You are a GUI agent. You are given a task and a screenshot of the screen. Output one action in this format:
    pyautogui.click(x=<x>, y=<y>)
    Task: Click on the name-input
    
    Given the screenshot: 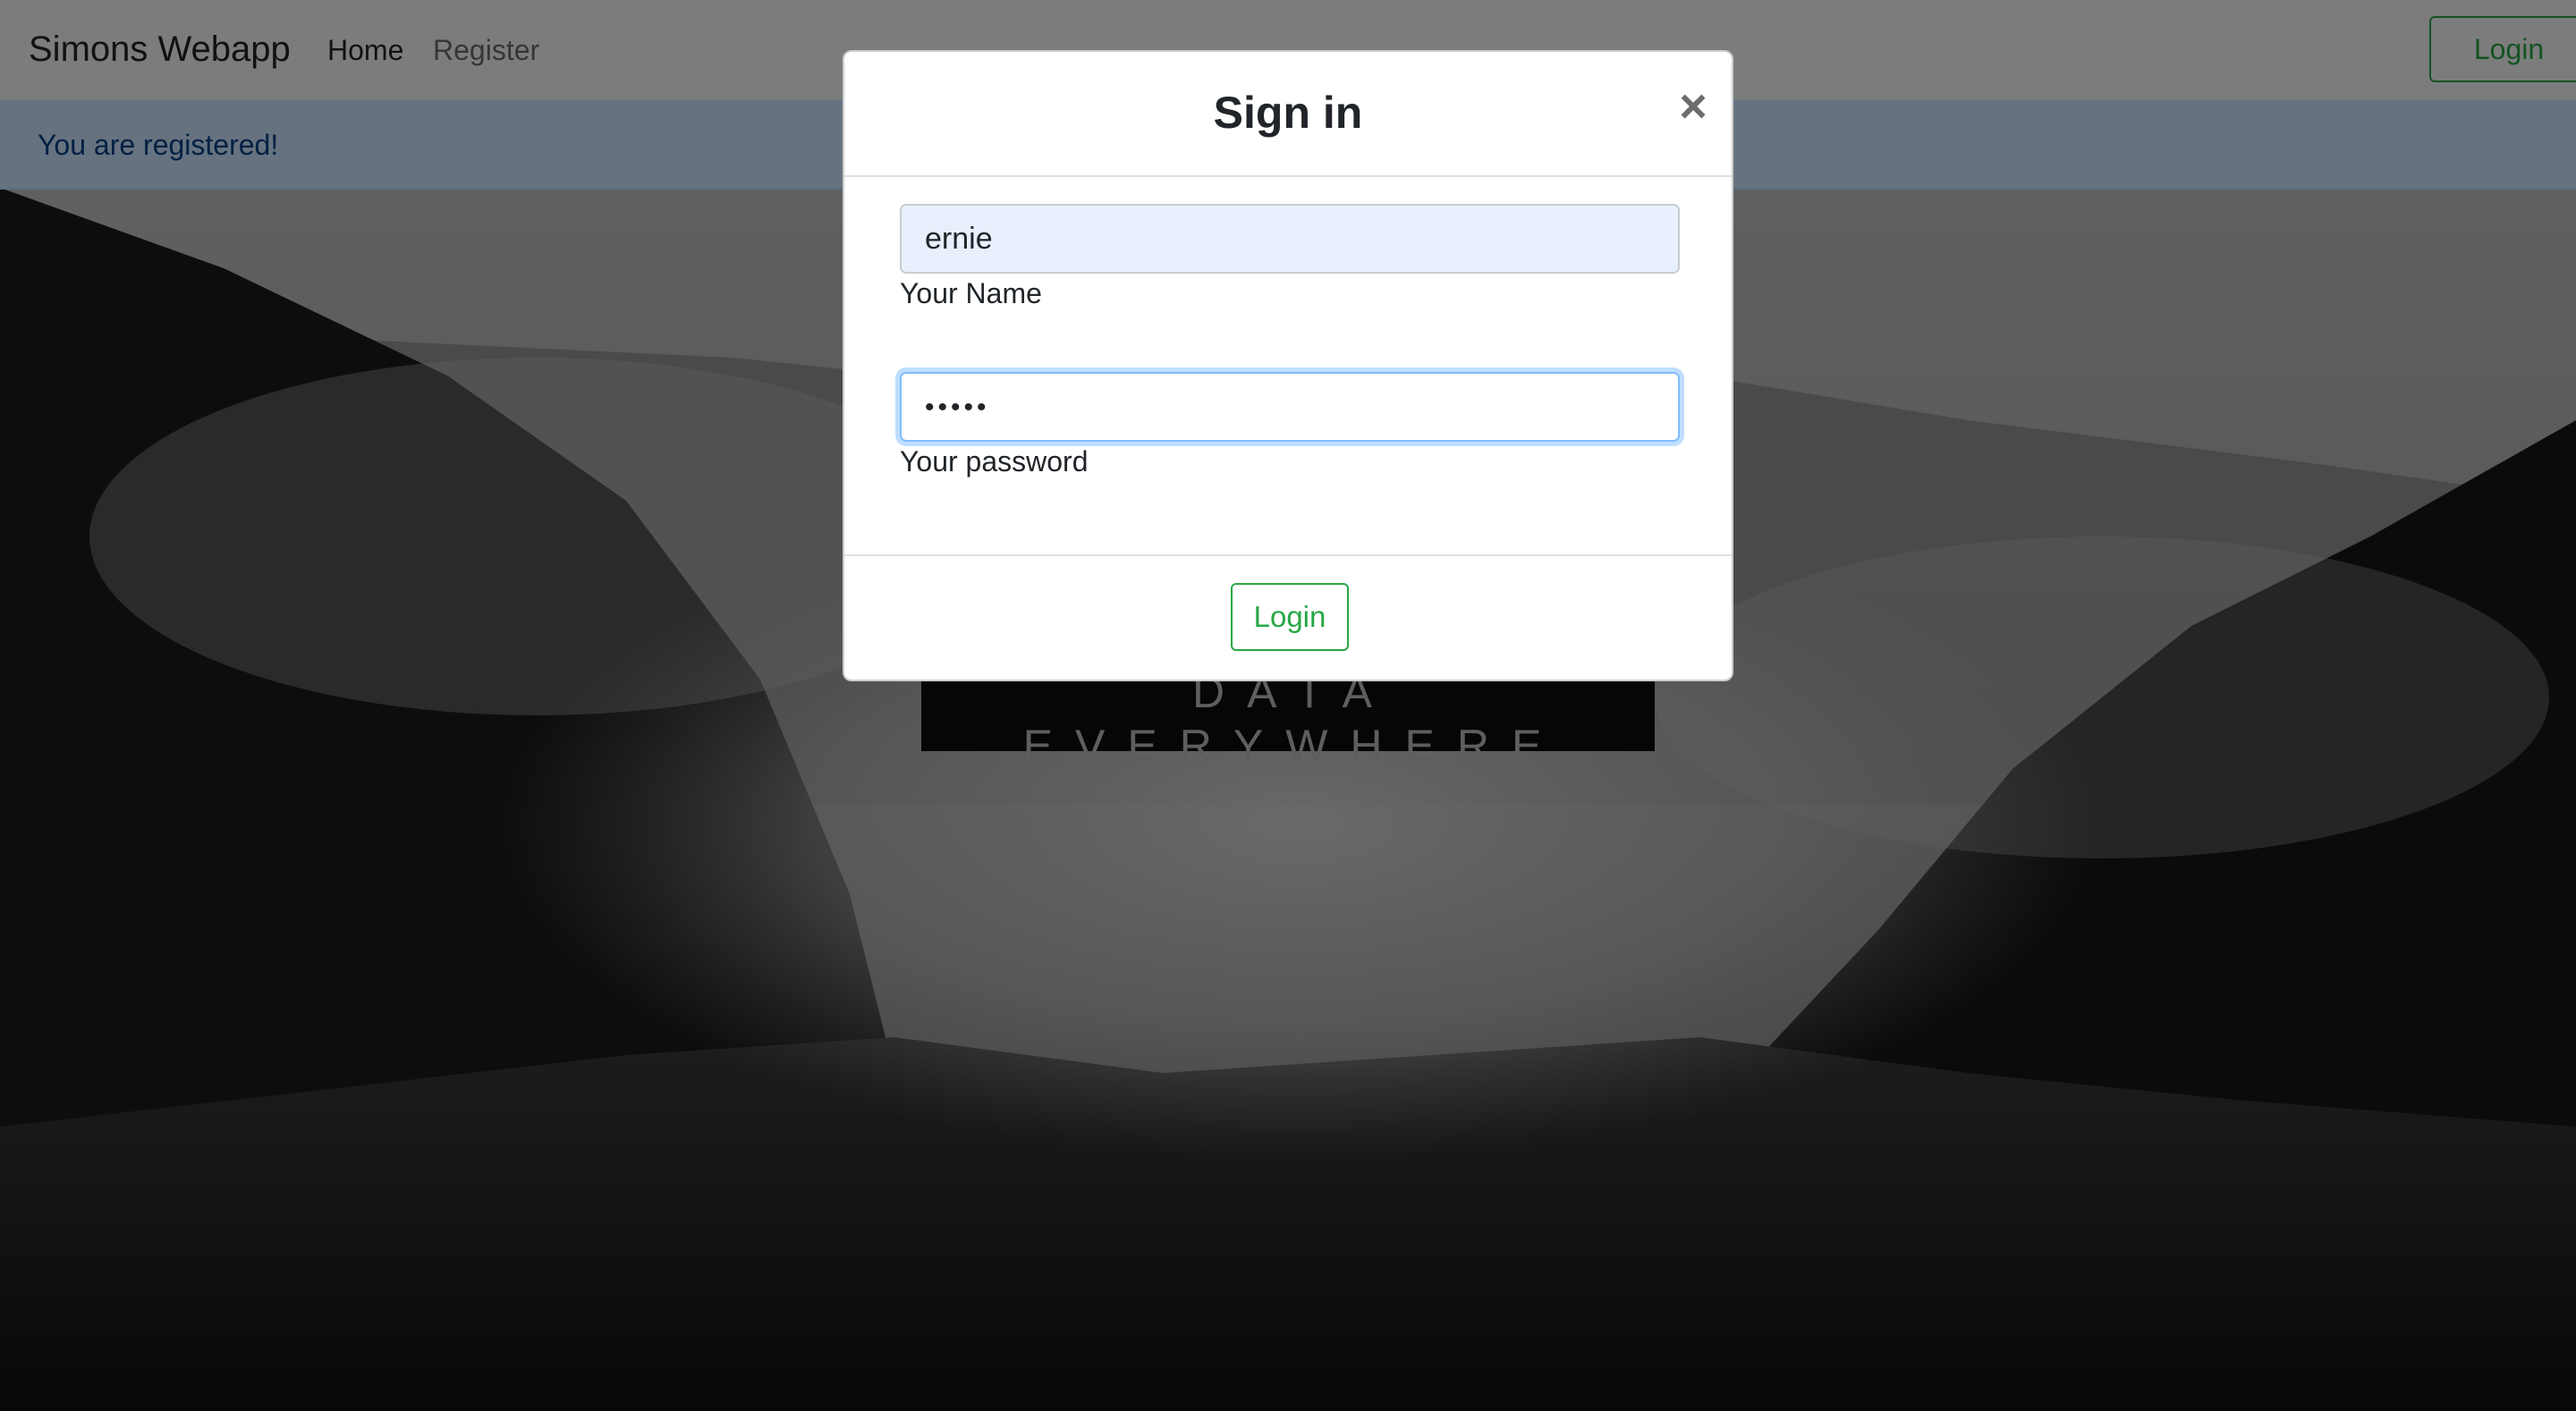 What is the action you would take?
    pyautogui.click(x=1290, y=239)
    